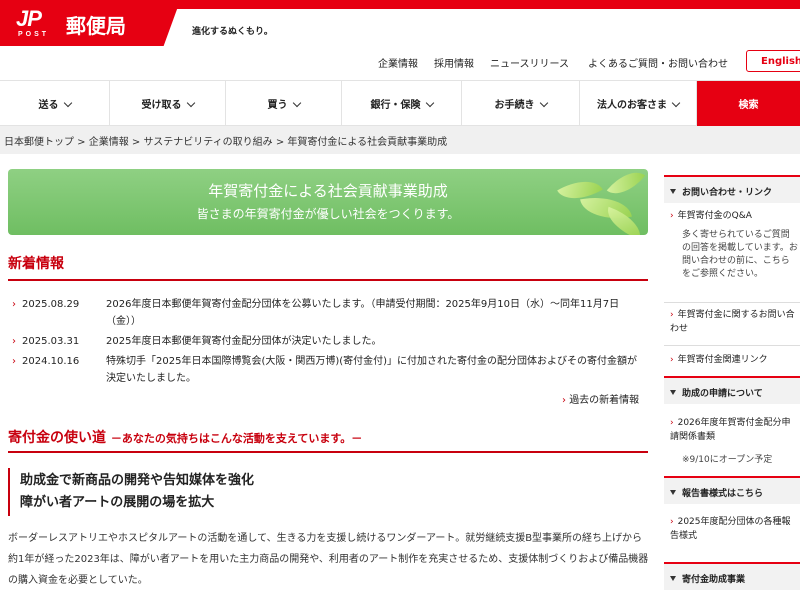 The image size is (800, 600). Describe the element at coordinates (51, 304) in the screenshot. I see `news-date: 2025.08.29` at that location.